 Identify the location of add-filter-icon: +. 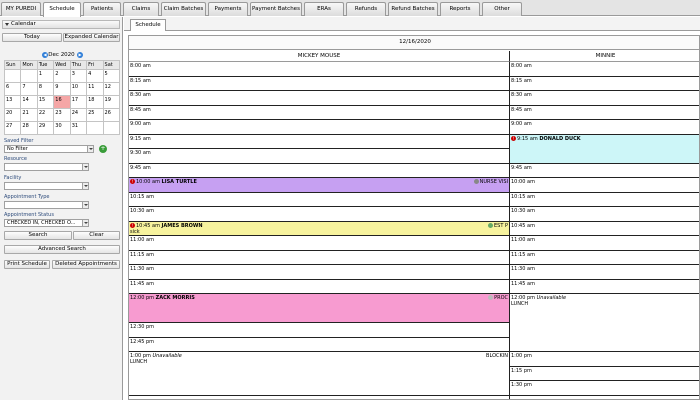
(103, 149).